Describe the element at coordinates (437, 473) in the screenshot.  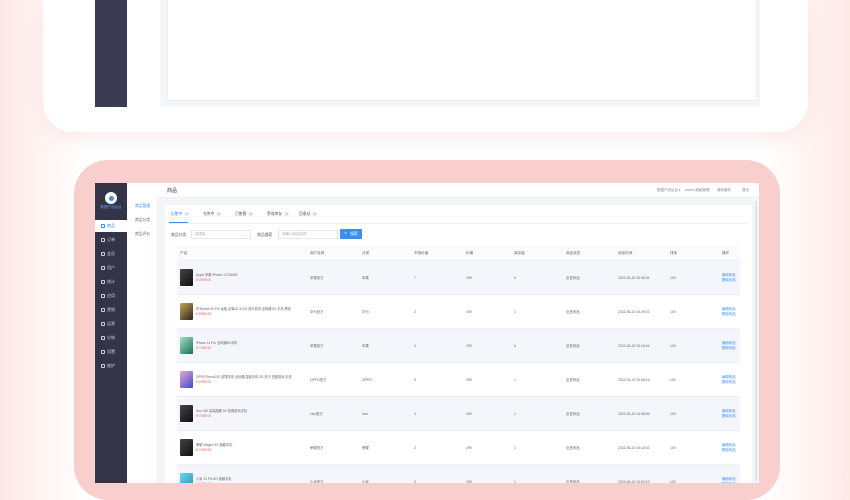
I see `cell-market: 3` at that location.